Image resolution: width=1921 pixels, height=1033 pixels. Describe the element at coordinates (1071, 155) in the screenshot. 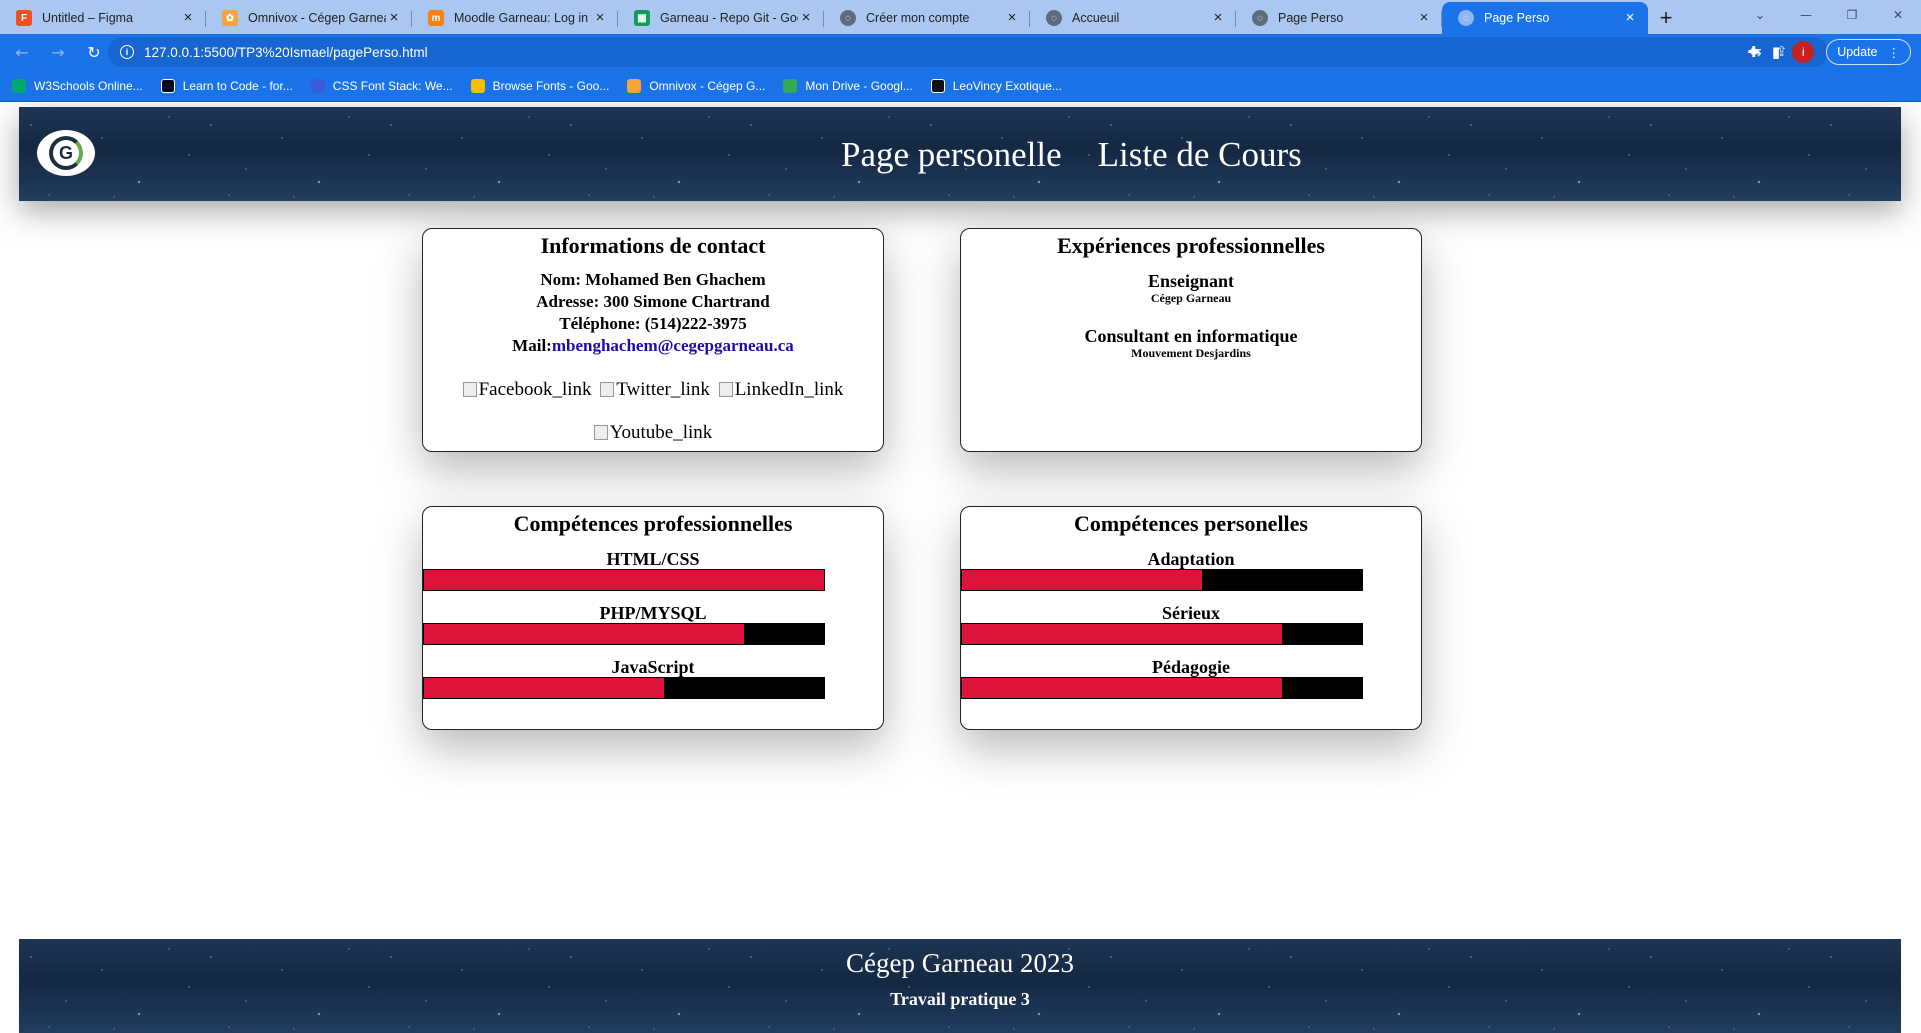

I see `main-nav: Page personelle Liste de Cours` at that location.